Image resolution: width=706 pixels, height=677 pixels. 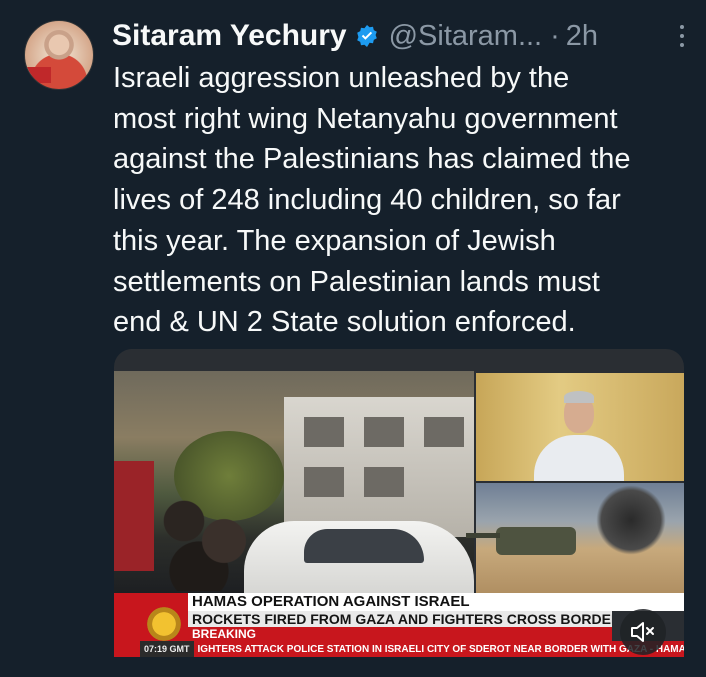 What do you see at coordinates (643, 632) in the screenshot?
I see `speaker-muted-icon` at bounding box center [643, 632].